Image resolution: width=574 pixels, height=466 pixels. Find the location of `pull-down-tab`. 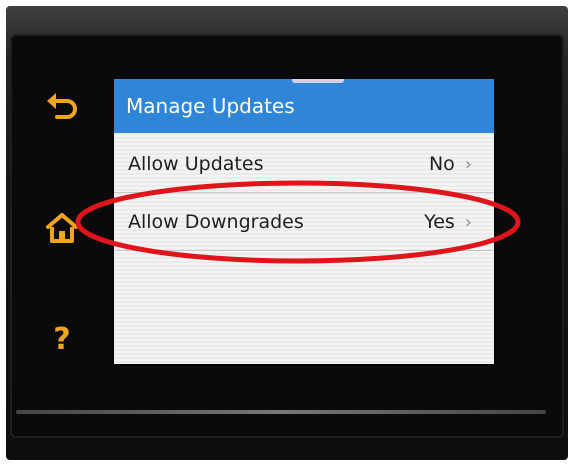

pull-down-tab is located at coordinates (318, 81).